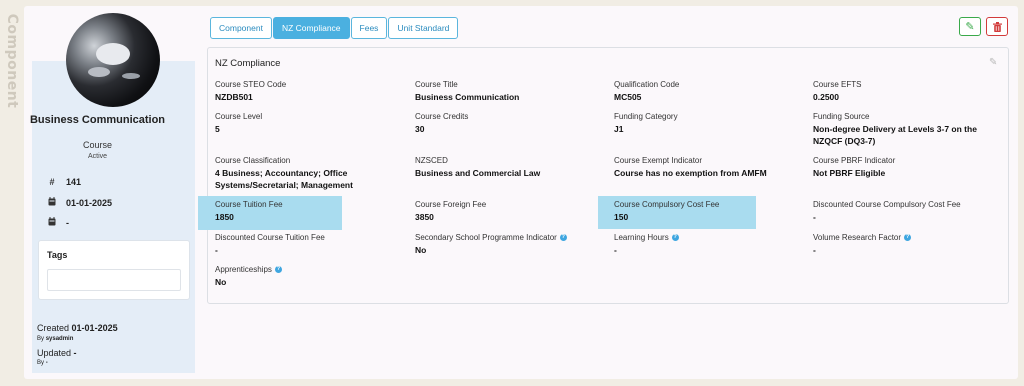 The image size is (1024, 386). I want to click on created-by: By sysadmin, so click(55, 339).